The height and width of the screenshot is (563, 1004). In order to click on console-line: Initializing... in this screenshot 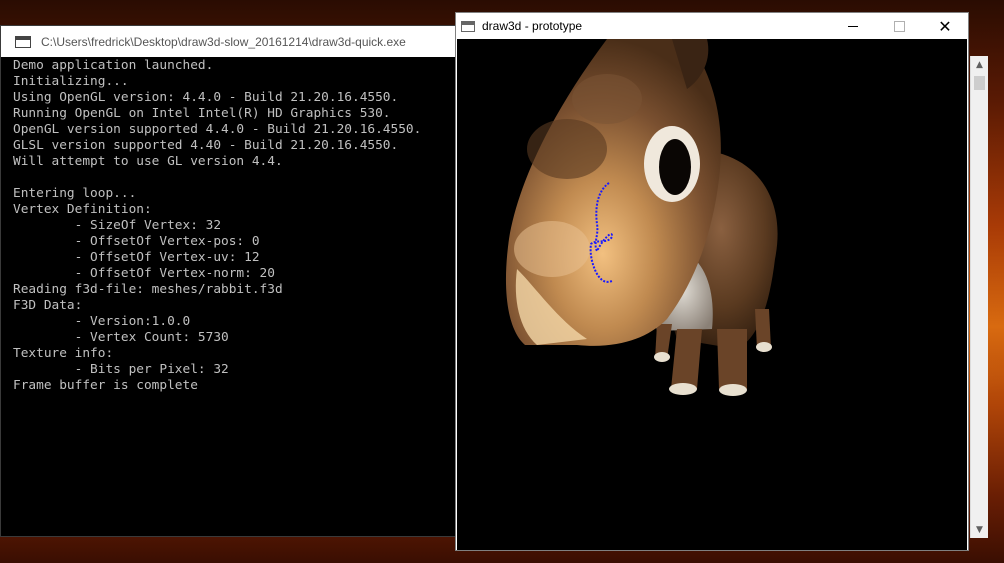, I will do `click(71, 81)`.